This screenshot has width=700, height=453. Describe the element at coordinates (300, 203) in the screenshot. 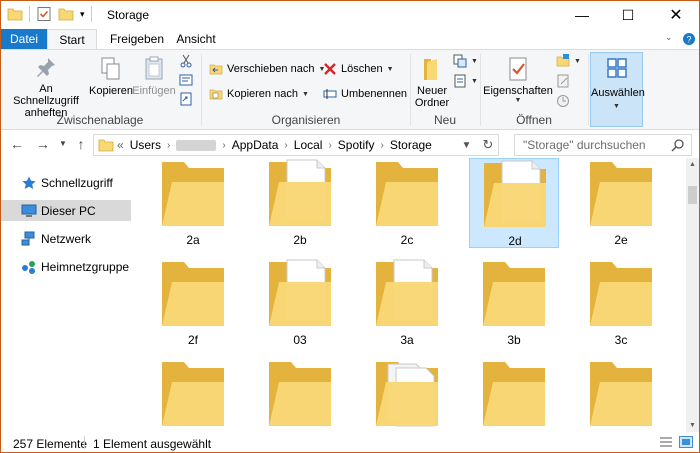

I see `folder-item: 2b` at that location.